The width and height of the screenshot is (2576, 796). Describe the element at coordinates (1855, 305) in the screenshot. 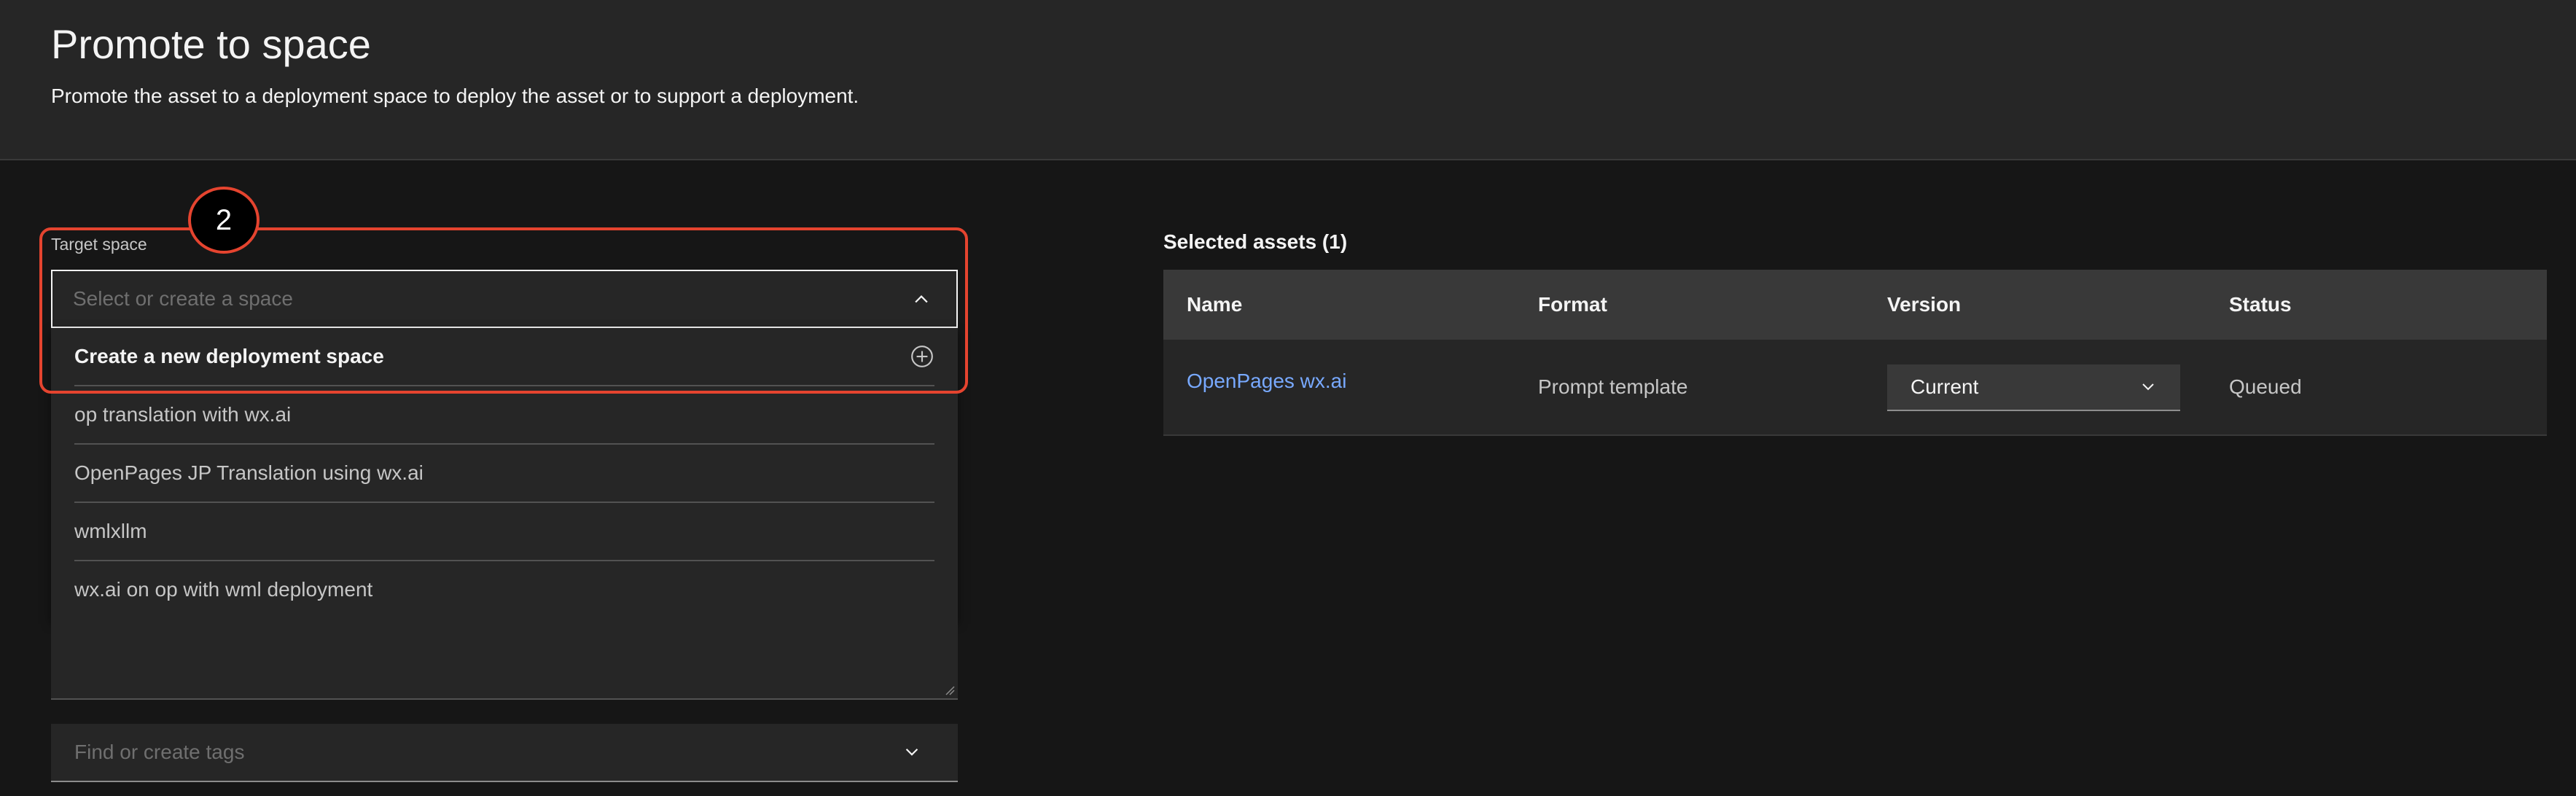

I see `table-header: Name Format Version Status` at that location.